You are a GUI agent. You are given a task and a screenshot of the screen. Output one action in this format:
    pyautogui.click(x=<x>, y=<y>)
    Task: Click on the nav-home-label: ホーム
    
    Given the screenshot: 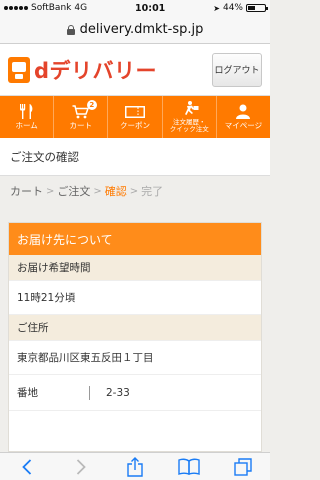 What is the action you would take?
    pyautogui.click(x=26, y=125)
    